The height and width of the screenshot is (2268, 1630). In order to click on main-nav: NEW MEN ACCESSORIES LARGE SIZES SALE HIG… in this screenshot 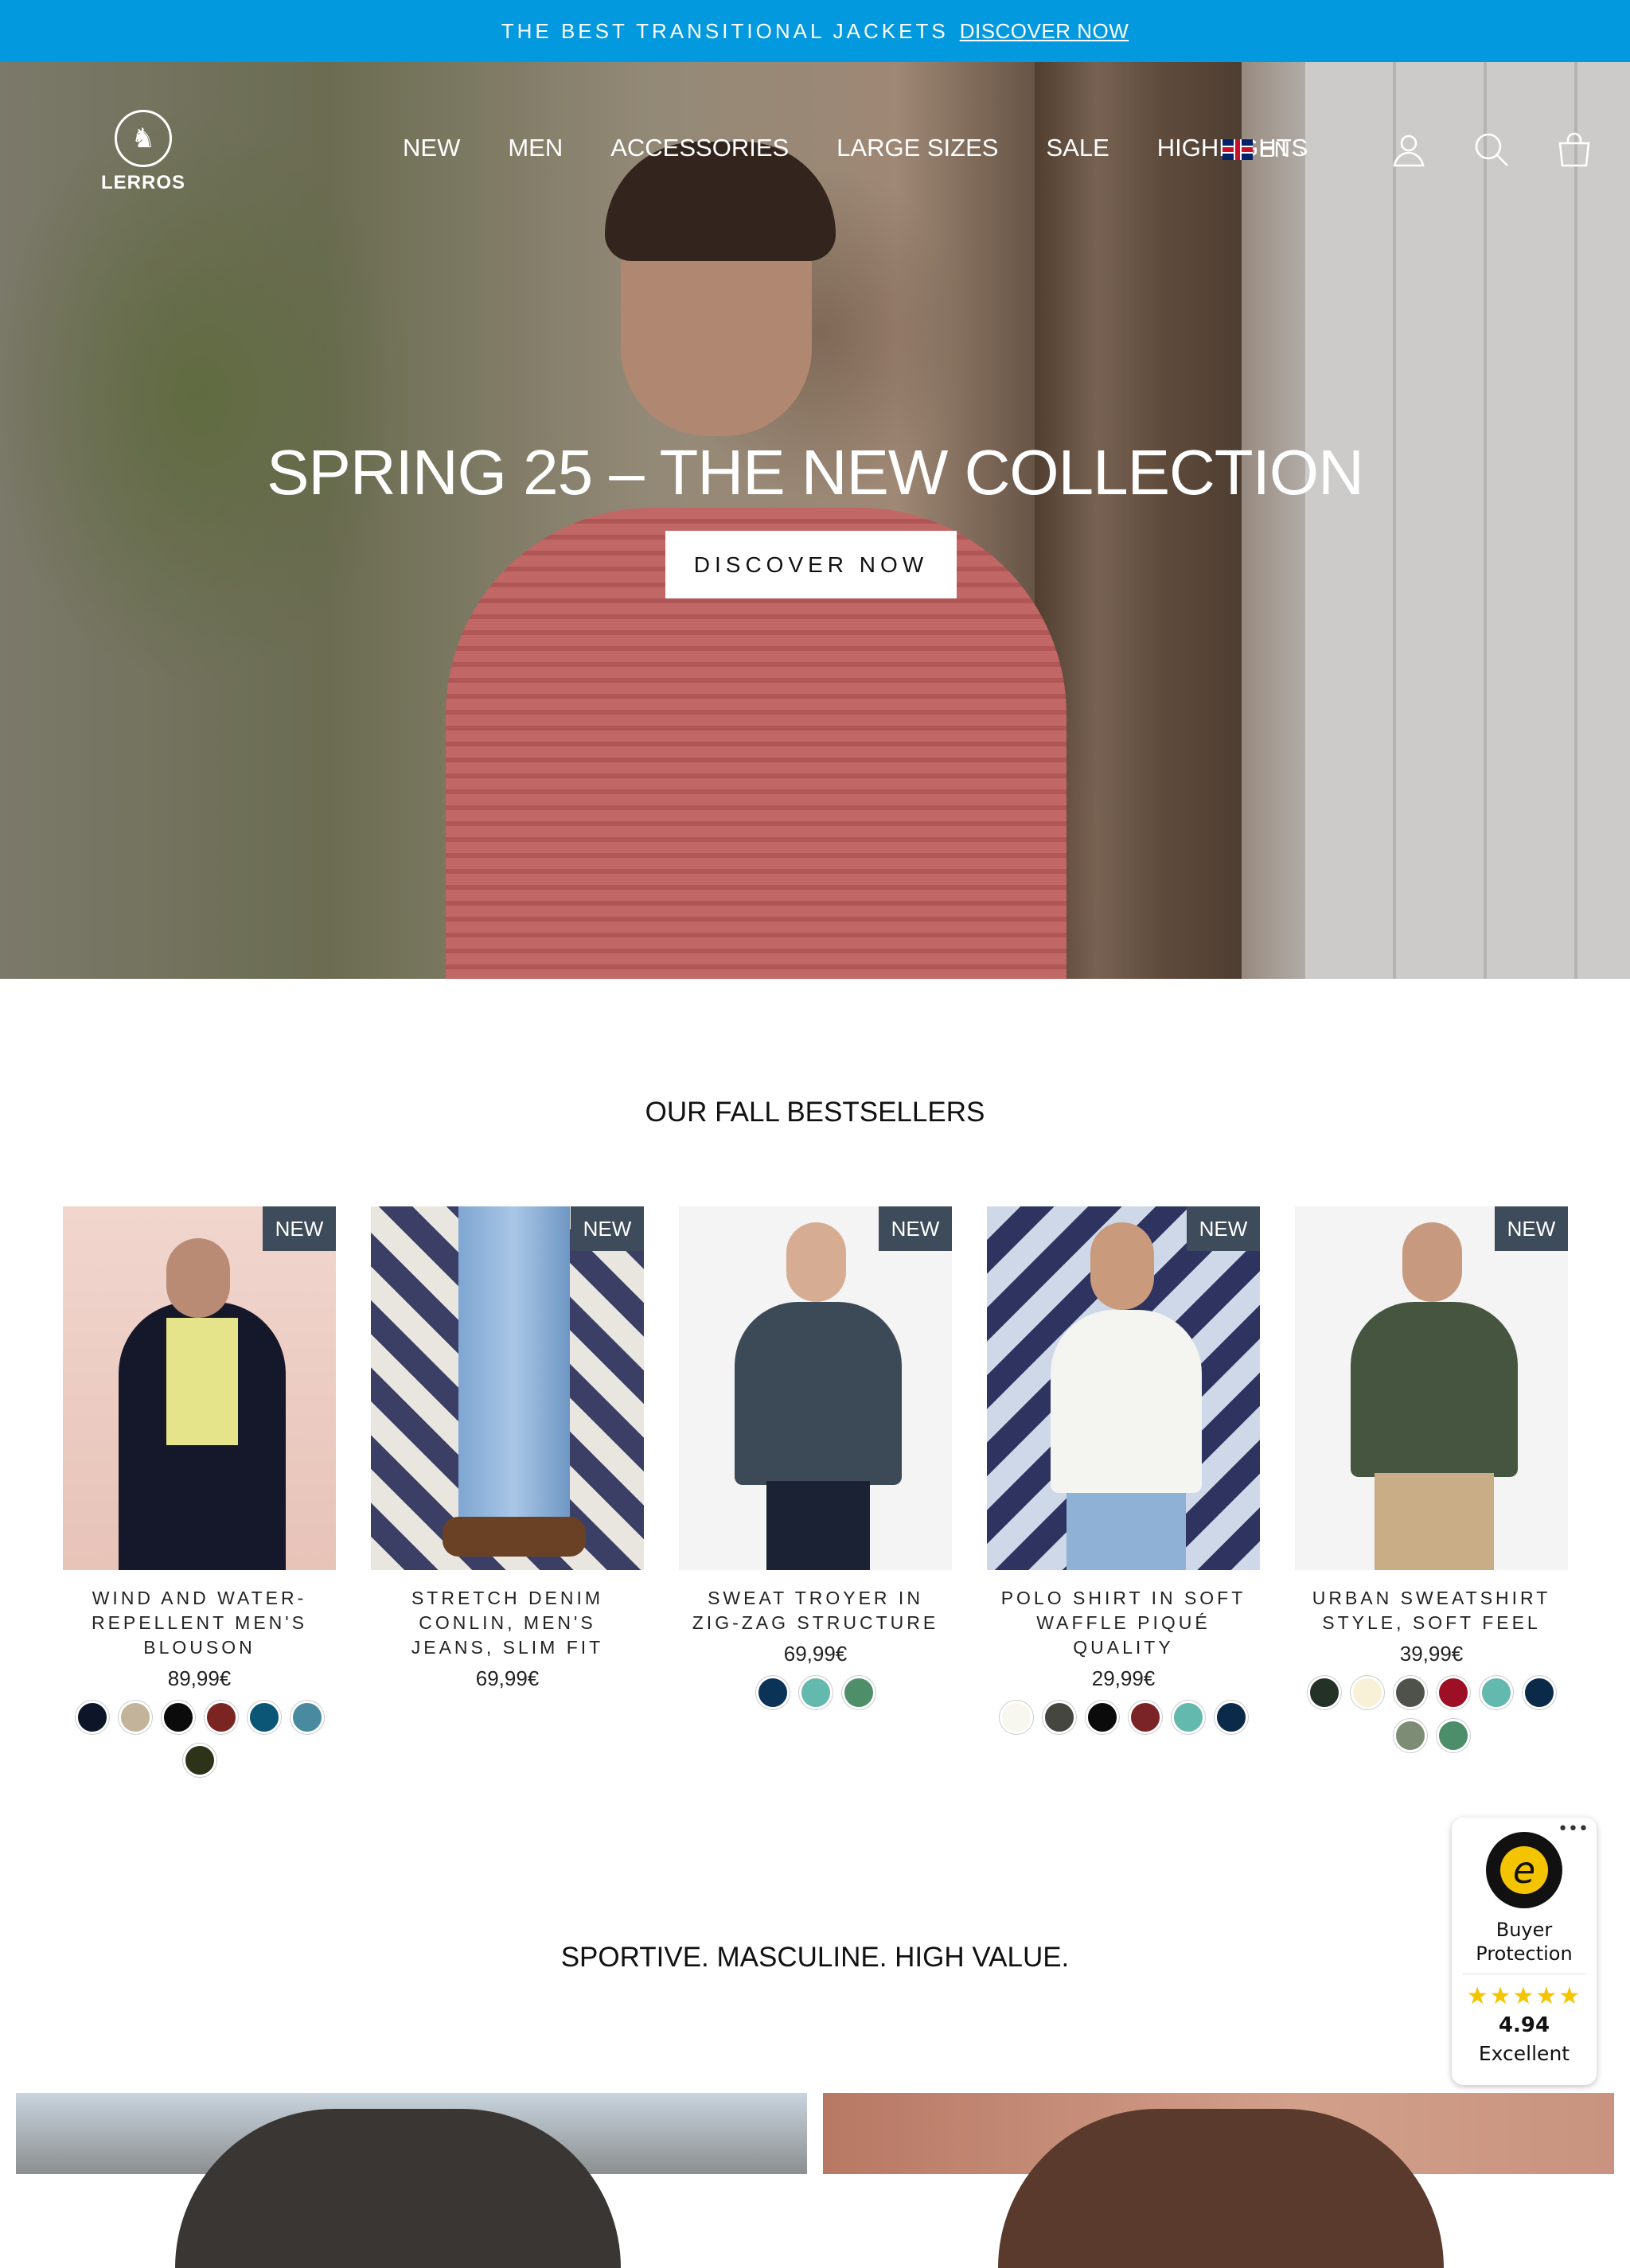, I will do `click(879, 148)`.